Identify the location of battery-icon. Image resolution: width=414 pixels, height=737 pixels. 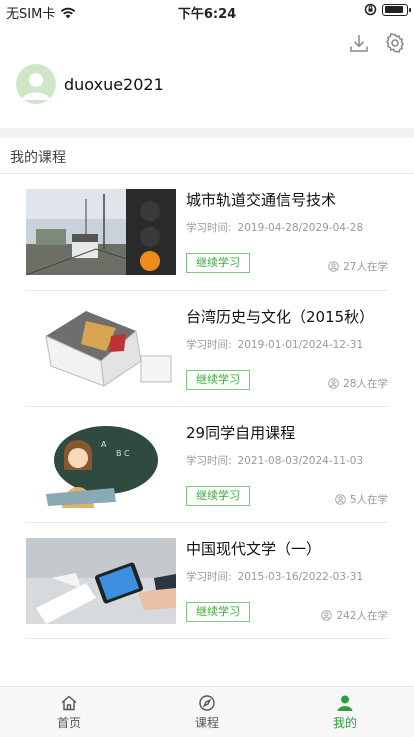
(396, 9).